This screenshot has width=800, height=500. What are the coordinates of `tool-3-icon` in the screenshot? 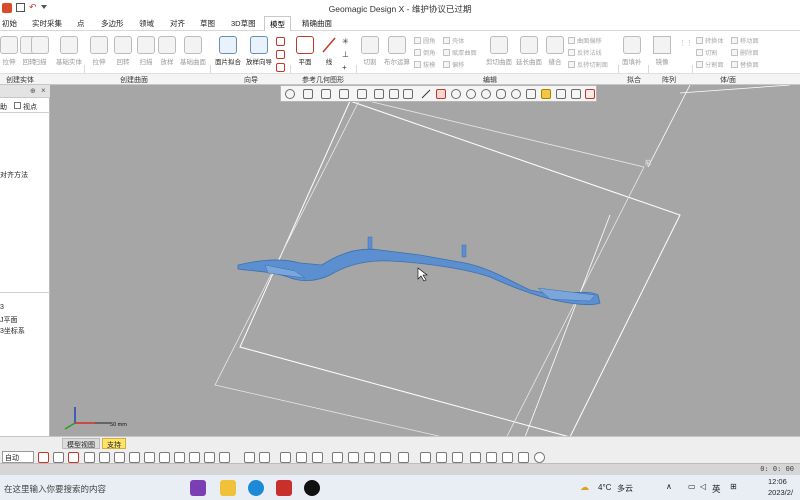 It's located at (73, 457).